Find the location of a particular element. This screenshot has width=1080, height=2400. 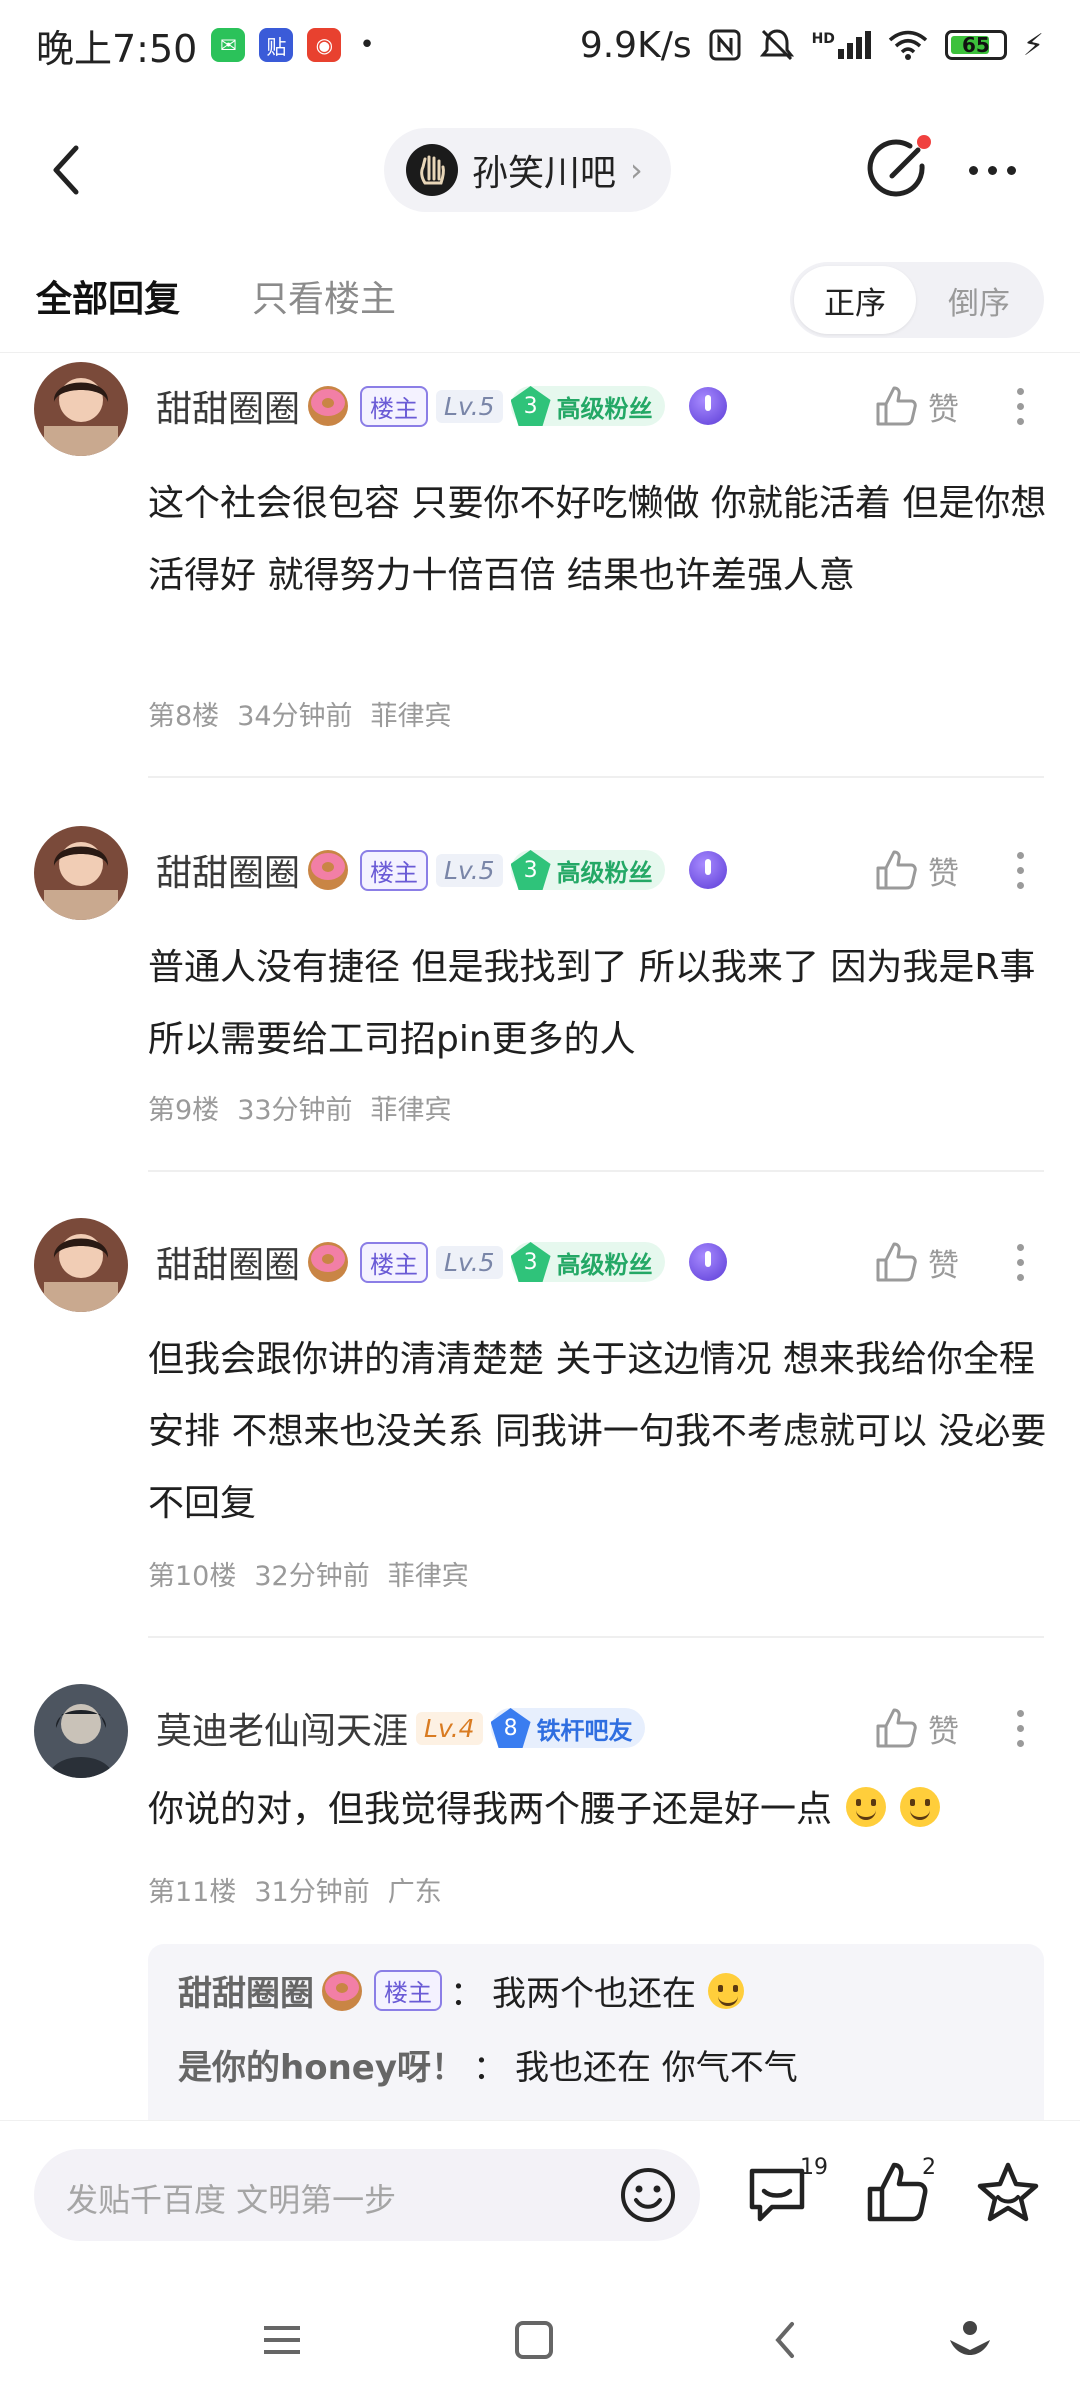

star-icon is located at coordinates (1008, 2193).